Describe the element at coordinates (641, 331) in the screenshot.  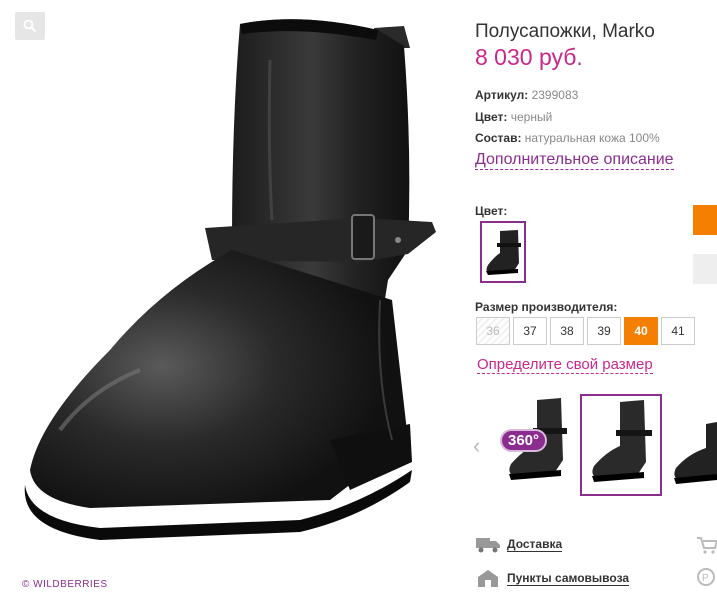
I see `size-option-40: 40` at that location.